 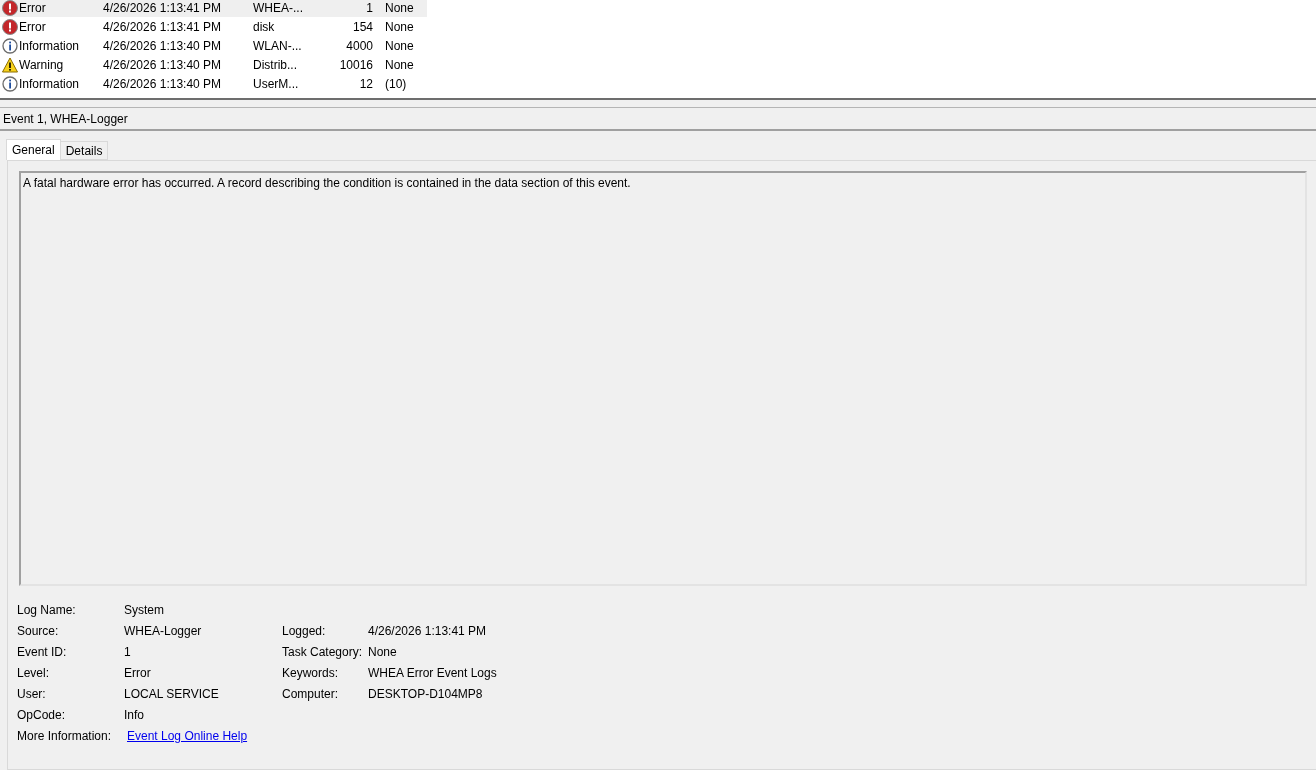 I want to click on source-cell-text: disk, so click(x=264, y=26).